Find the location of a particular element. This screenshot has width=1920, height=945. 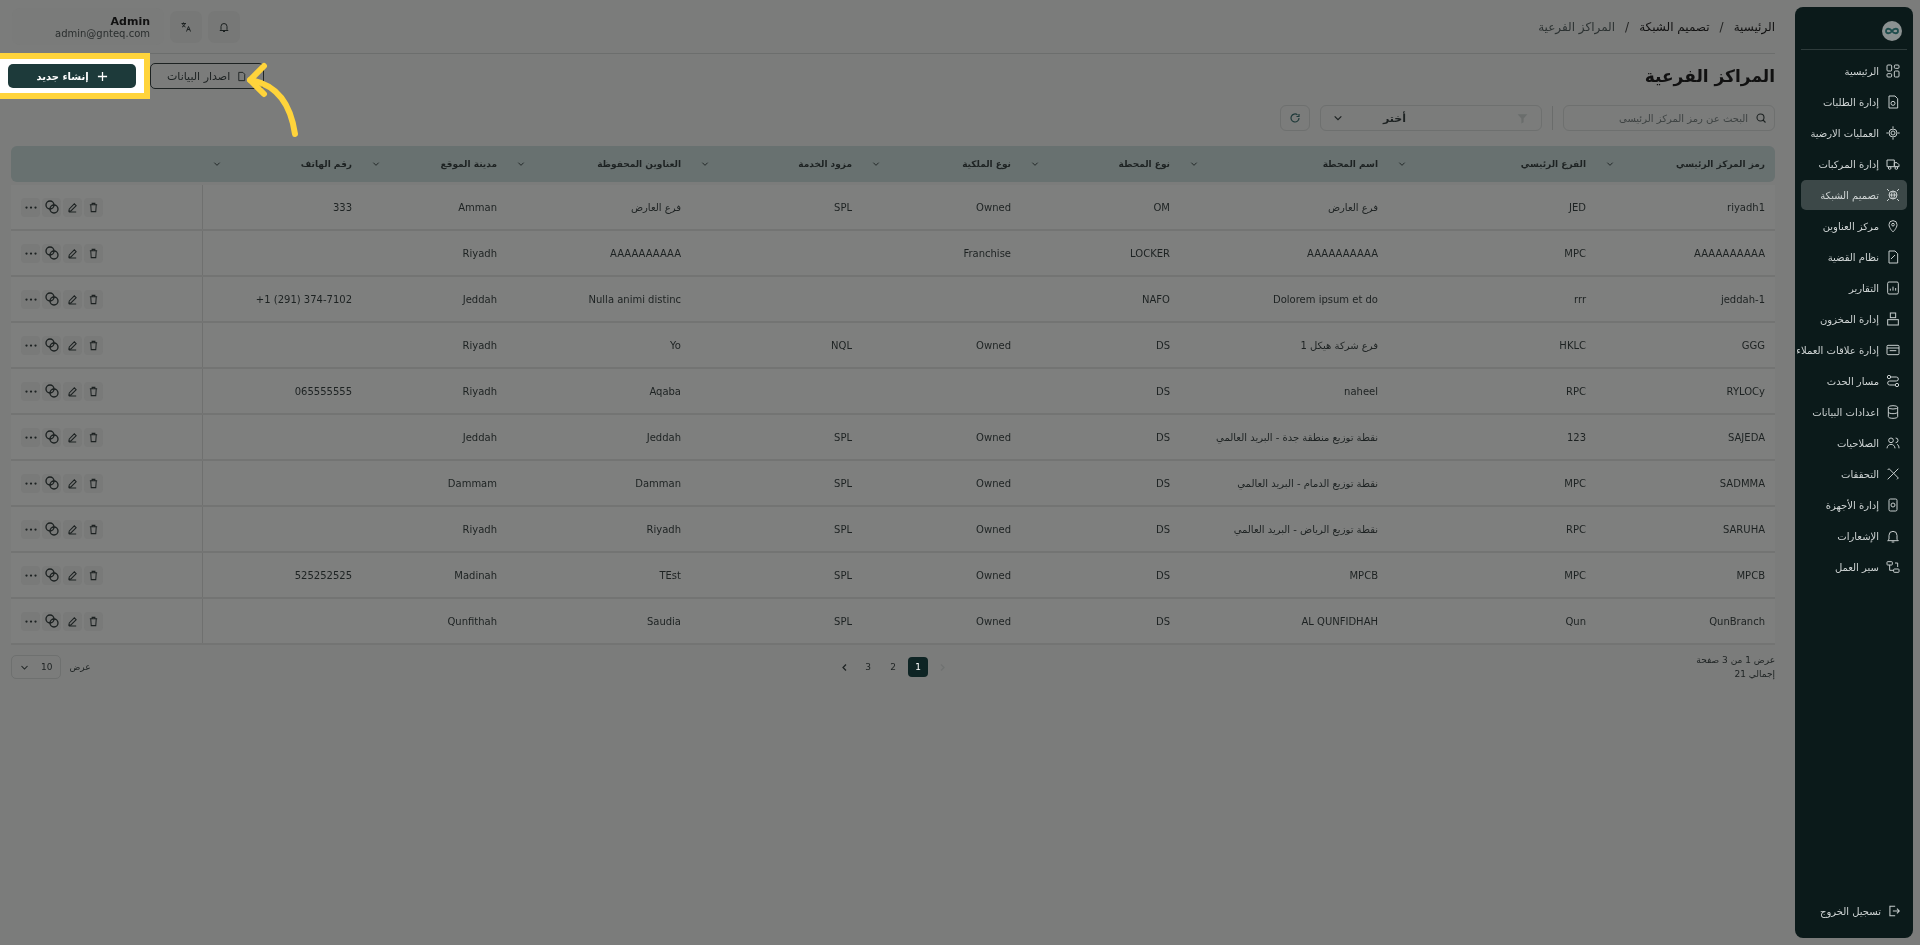

sidebar-item: نظام القضية is located at coordinates (1854, 257).